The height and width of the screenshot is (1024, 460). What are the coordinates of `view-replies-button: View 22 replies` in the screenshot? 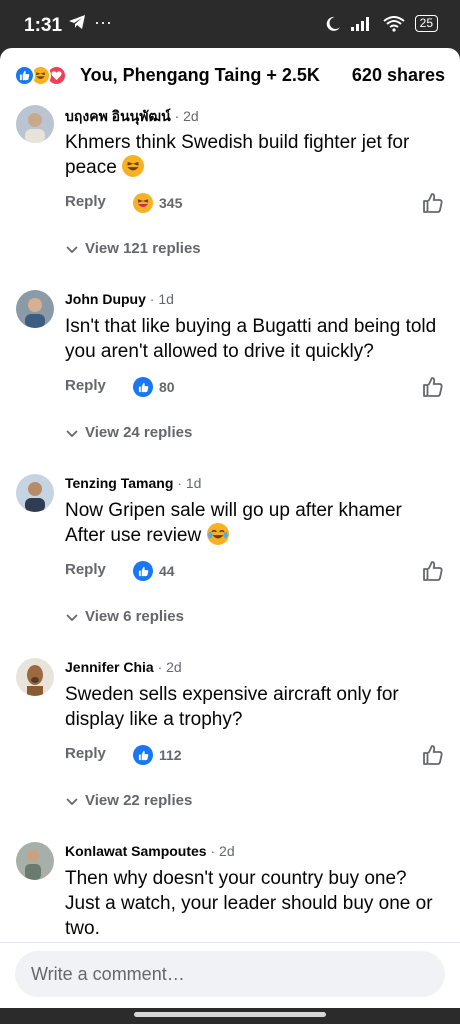 It's located at (128, 800).